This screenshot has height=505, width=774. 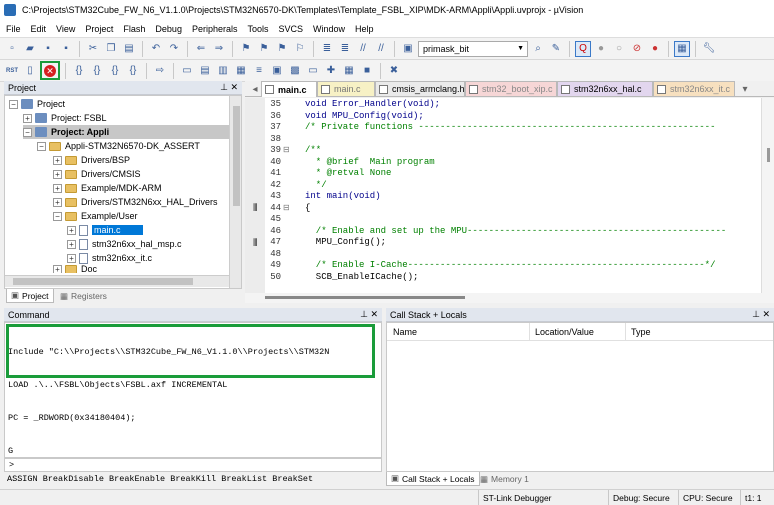 I want to click on uncomment-icon: //, so click(x=381, y=49).